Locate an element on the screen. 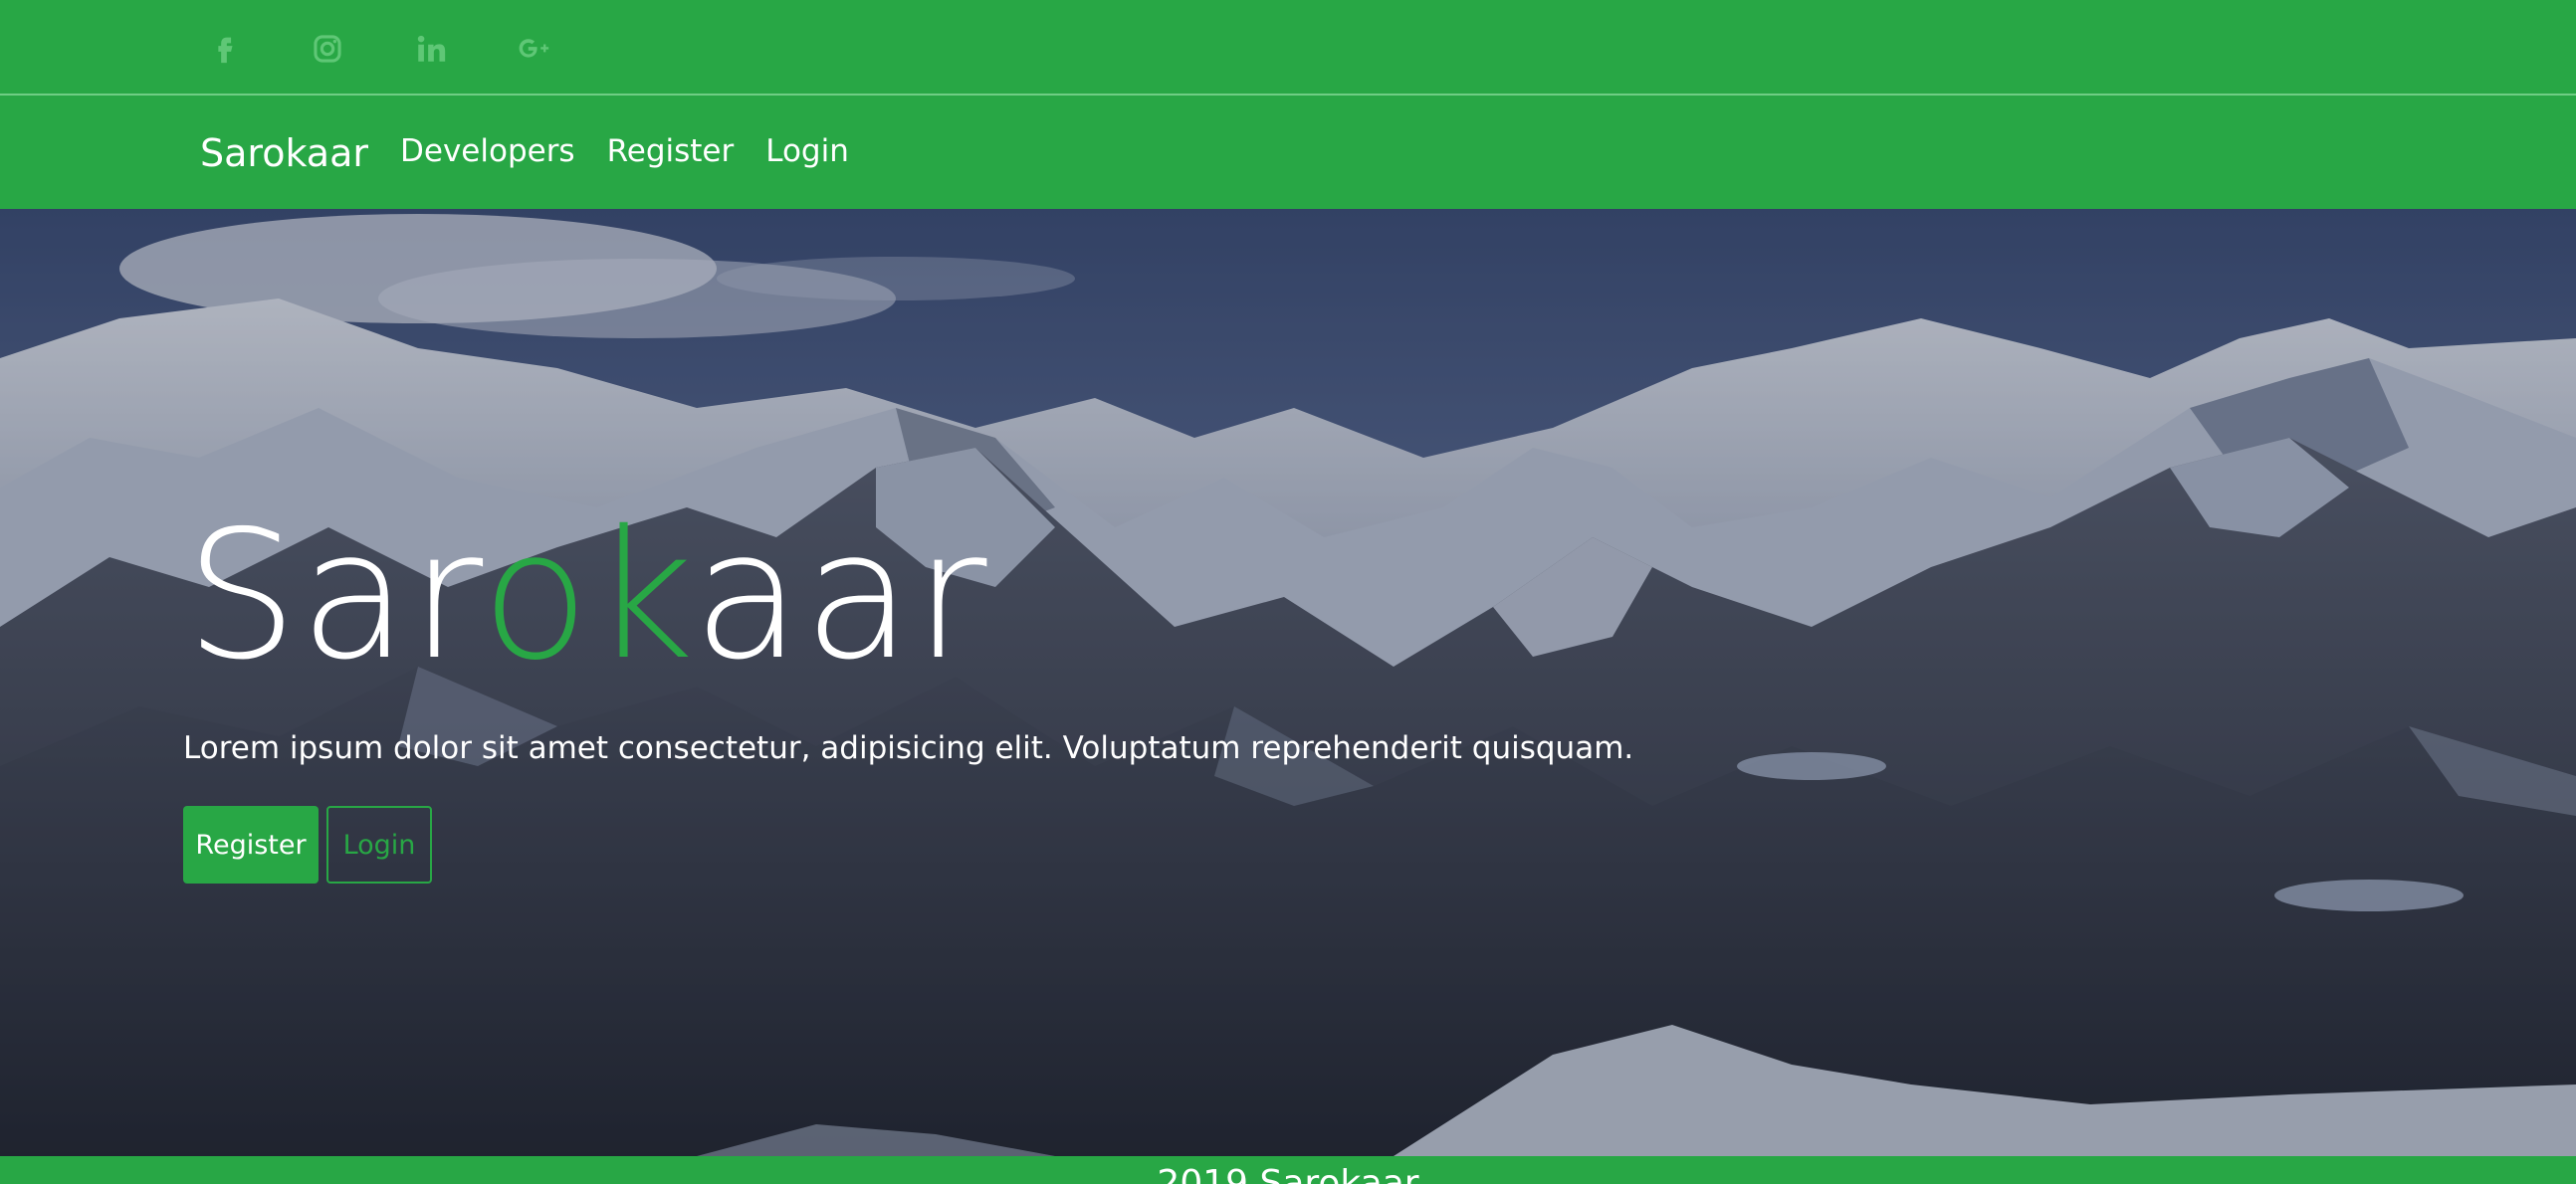  social-links is located at coordinates (406, 49).